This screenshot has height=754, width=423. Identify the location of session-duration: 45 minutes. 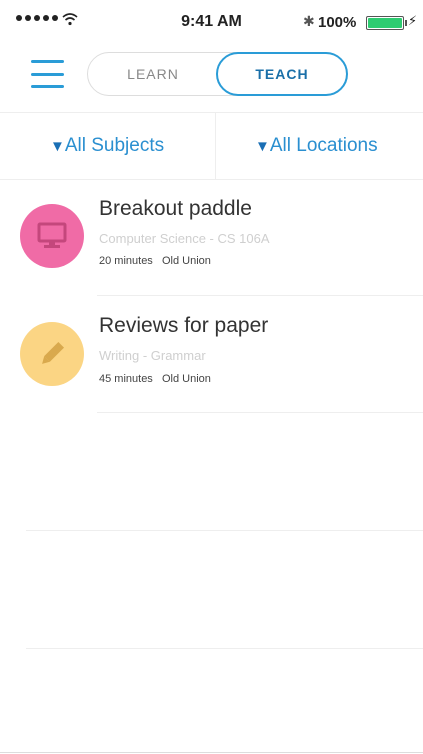
(126, 379).